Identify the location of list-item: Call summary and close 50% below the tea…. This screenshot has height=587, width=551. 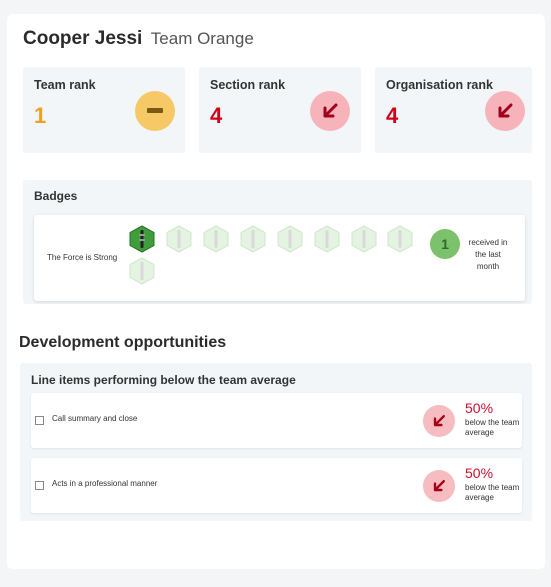
(276, 420).